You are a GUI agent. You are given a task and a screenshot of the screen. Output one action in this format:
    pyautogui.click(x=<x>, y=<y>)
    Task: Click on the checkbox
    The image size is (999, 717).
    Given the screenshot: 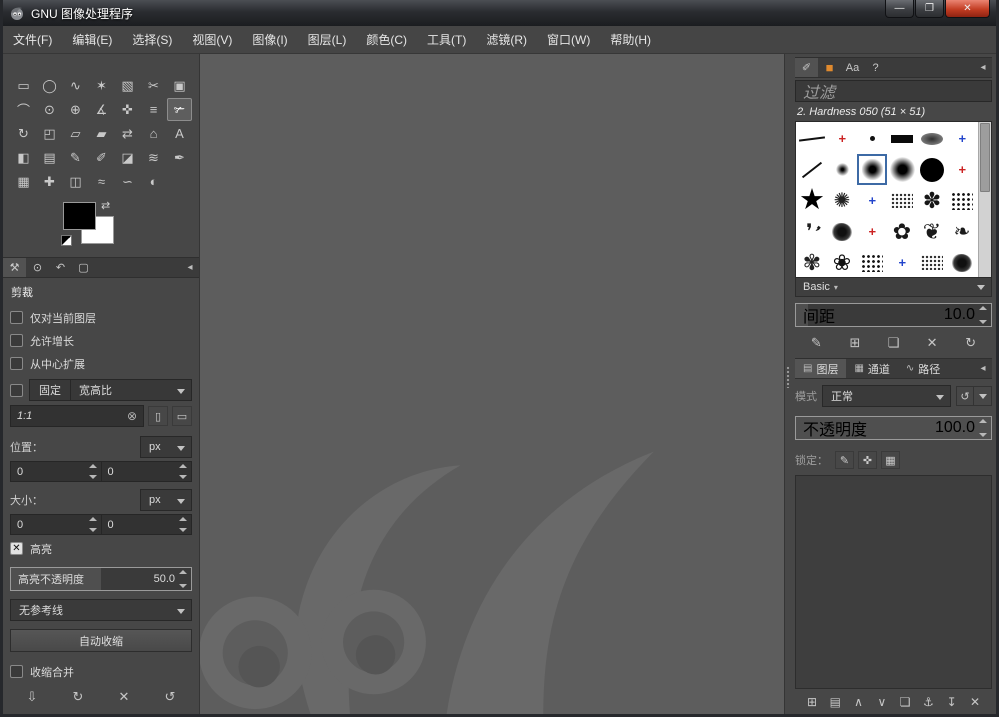 What is the action you would take?
    pyautogui.click(x=16, y=340)
    